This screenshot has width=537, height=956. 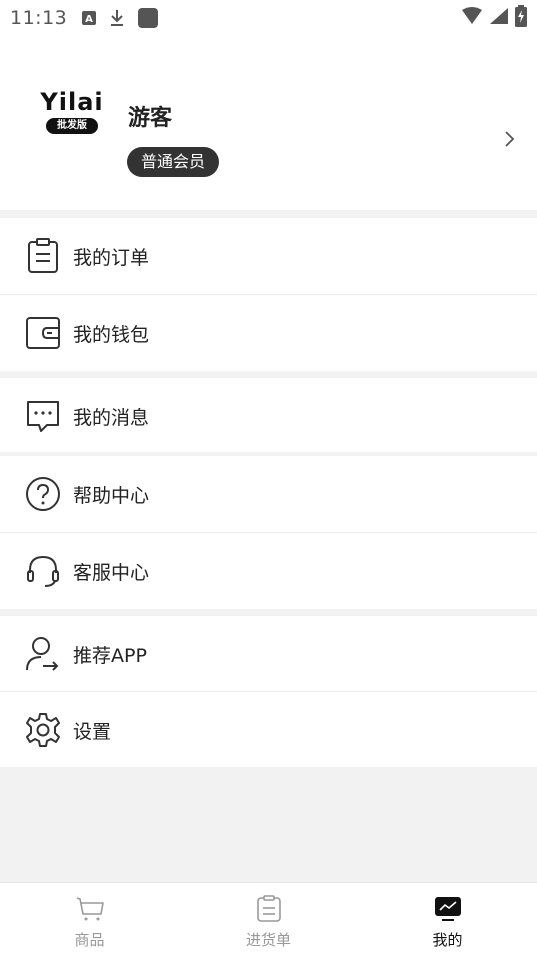 I want to click on status-time: 11:13, so click(x=39, y=18).